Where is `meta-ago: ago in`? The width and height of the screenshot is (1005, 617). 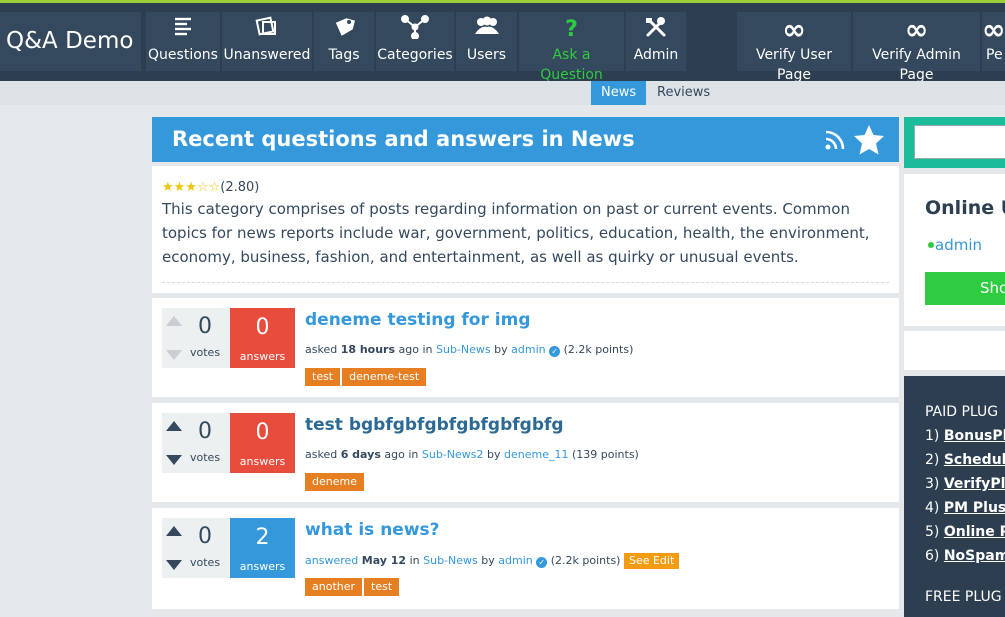 meta-ago: ago in is located at coordinates (401, 454).